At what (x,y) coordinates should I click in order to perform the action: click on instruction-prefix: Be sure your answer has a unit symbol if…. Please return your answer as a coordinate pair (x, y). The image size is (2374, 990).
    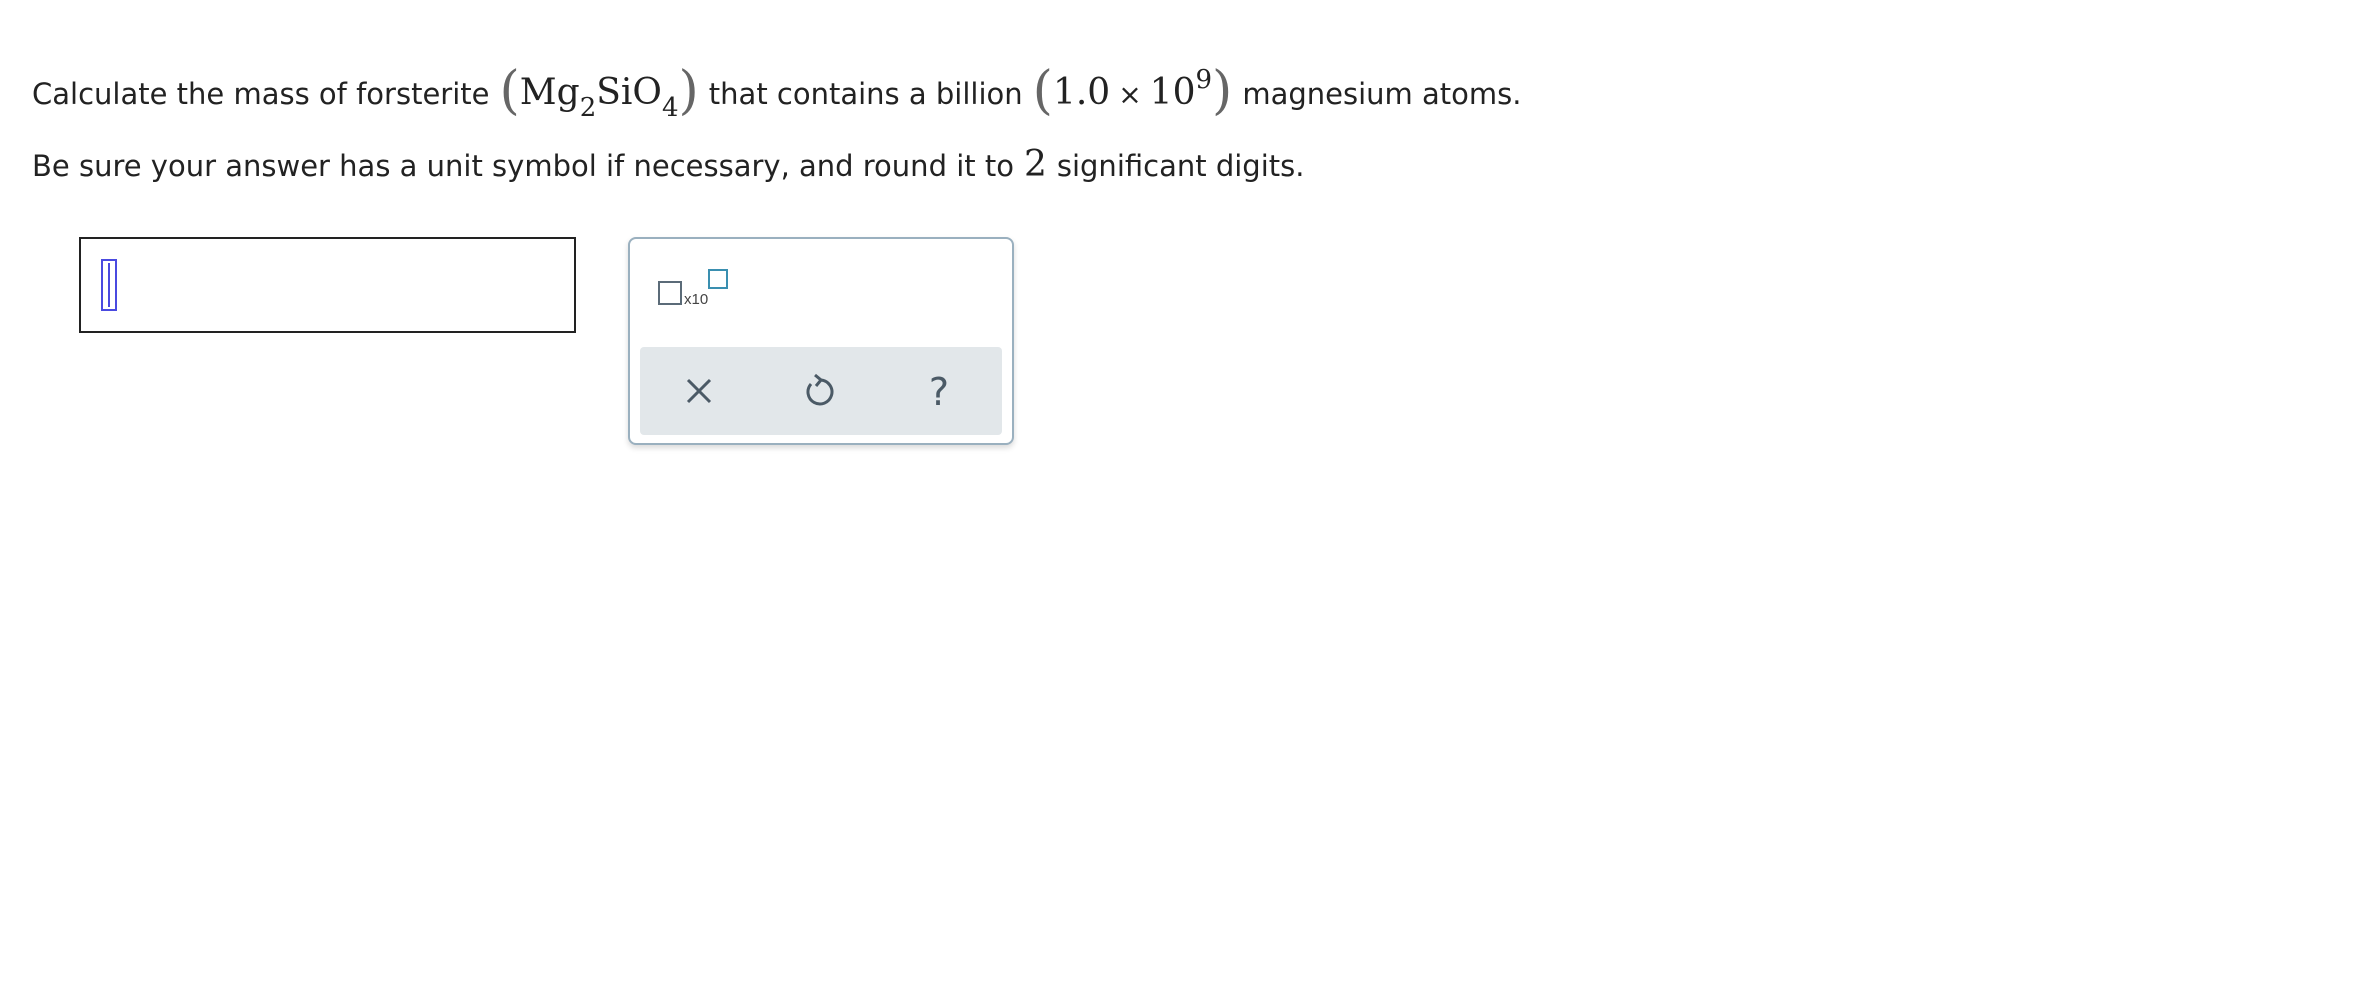
    Looking at the image, I should click on (523, 166).